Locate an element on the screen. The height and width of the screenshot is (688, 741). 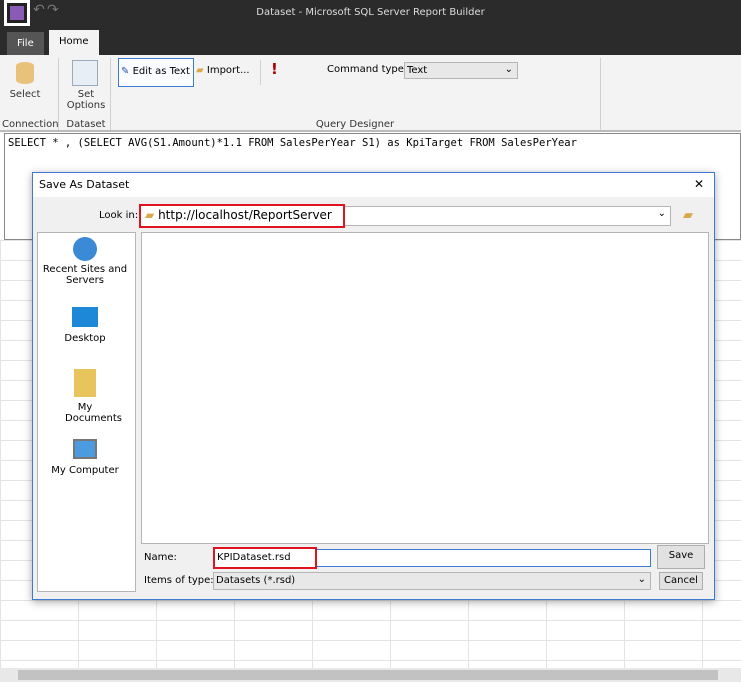
group-connection: Connection is located at coordinates (30, 124).